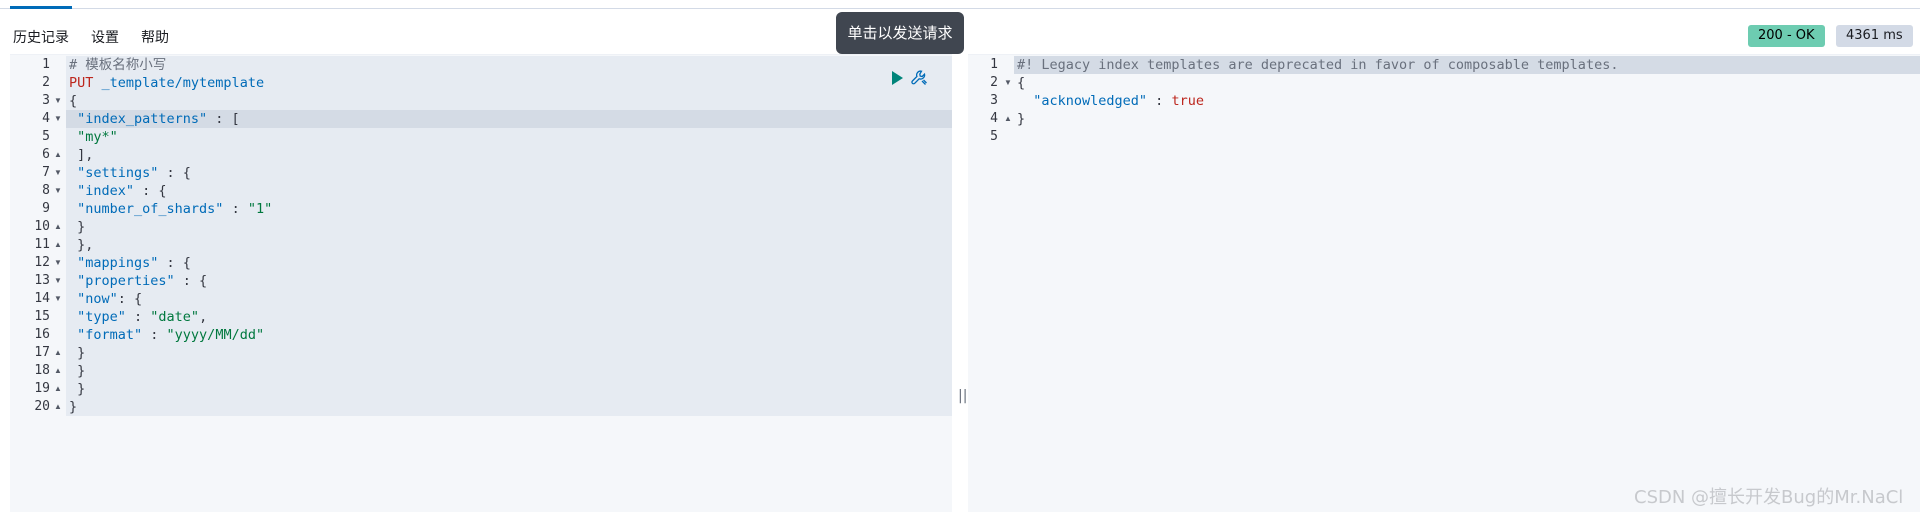  Describe the element at coordinates (42, 226) in the screenshot. I see `request-line-number: 10` at that location.